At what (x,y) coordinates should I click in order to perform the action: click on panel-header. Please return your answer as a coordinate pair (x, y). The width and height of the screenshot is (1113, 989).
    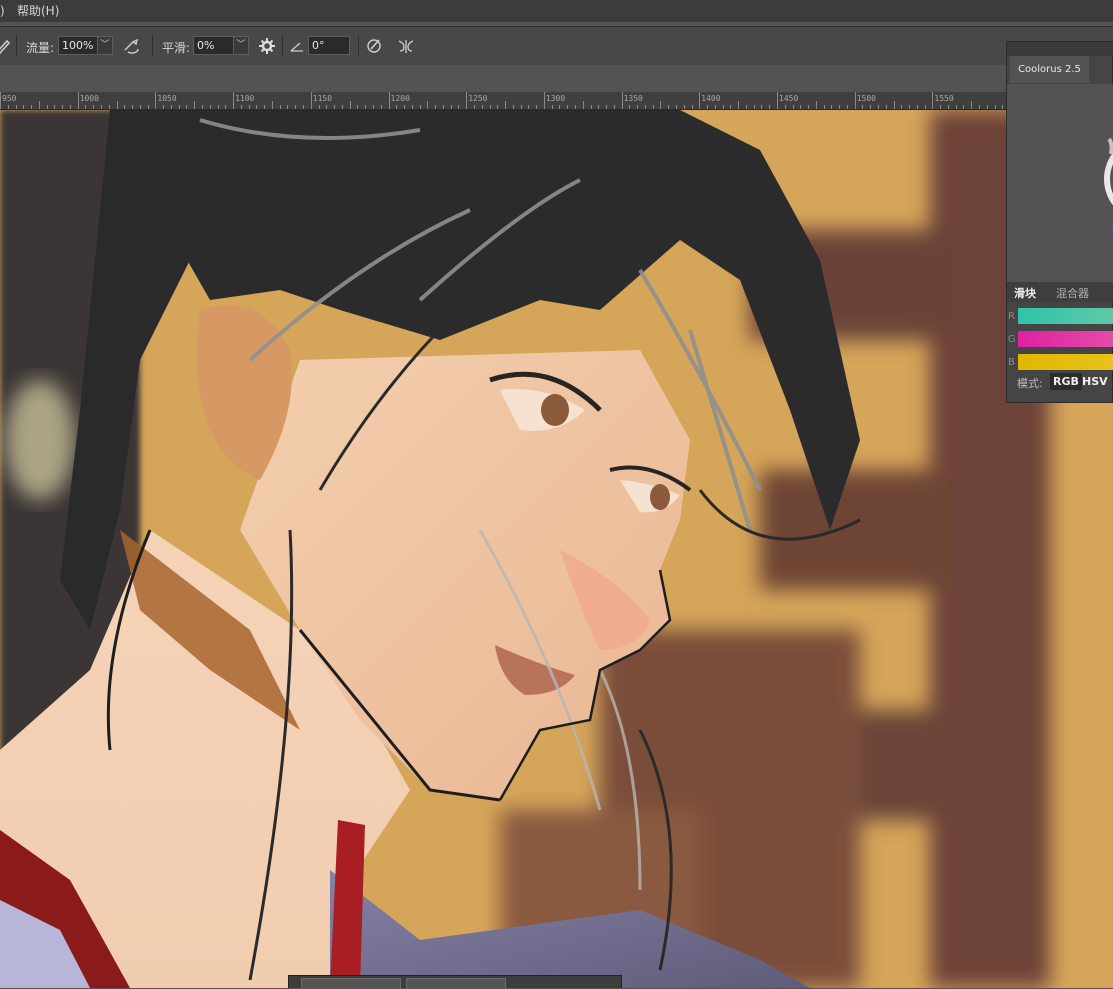
    Looking at the image, I should click on (1060, 49).